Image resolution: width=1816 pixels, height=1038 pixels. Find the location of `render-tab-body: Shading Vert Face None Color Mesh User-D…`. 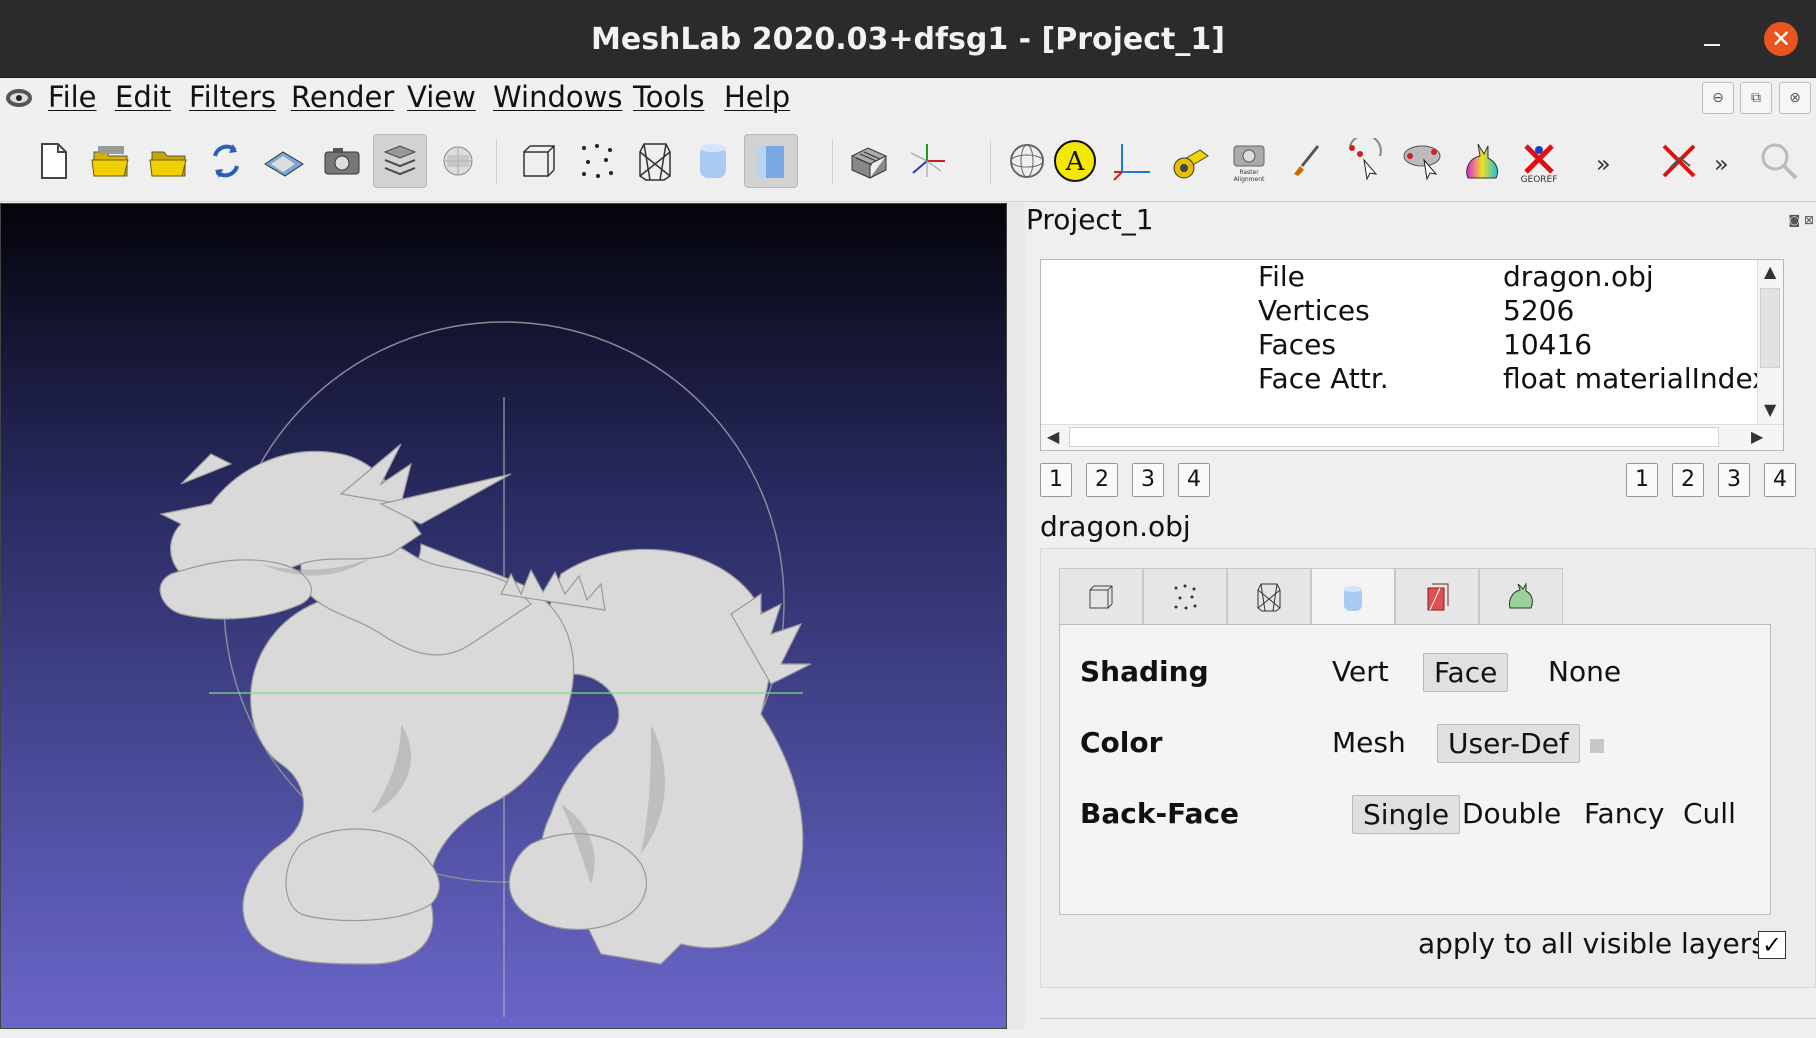

render-tab-body: Shading Vert Face None Color Mesh User-D… is located at coordinates (1415, 769).